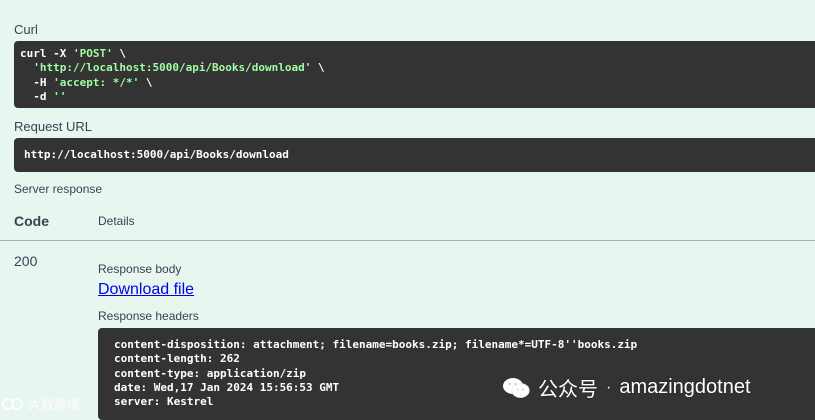  I want to click on header-line: server: Kestrel, so click(164, 402).